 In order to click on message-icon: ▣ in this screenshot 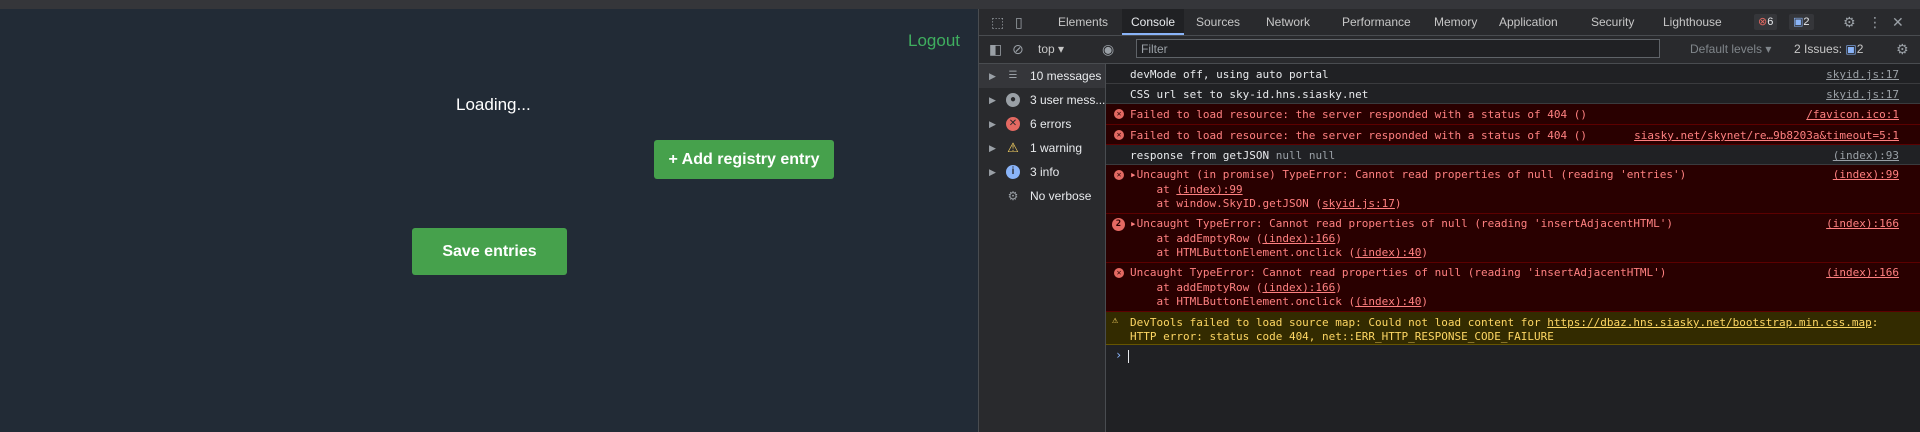, I will do `click(1798, 22)`.